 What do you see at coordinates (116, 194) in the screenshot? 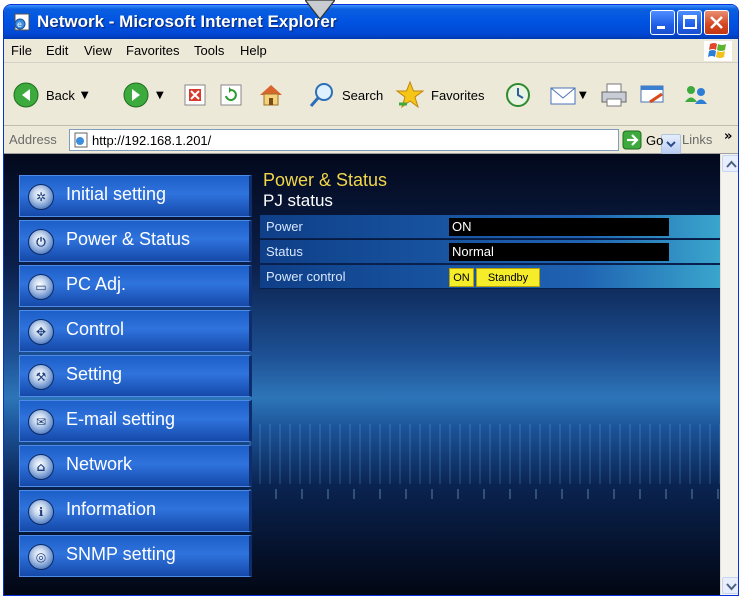
I see `sidebar-item-label: Initial setting` at bounding box center [116, 194].